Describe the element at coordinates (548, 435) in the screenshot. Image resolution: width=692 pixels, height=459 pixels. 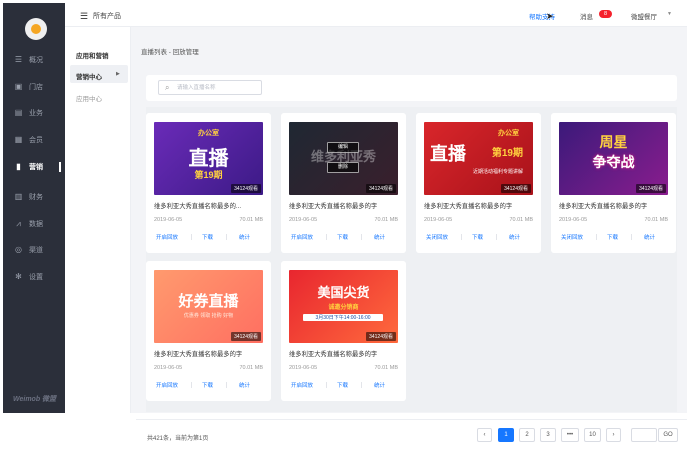
I see `page-button-3: 3` at that location.